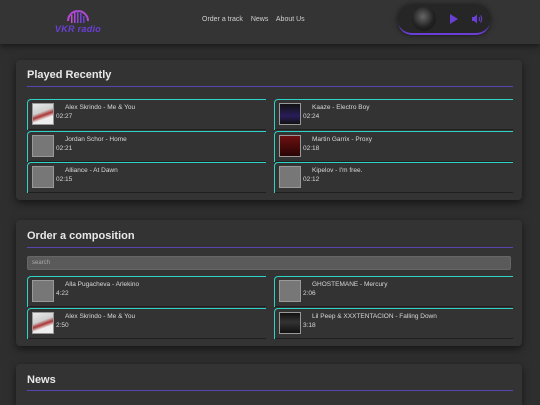  Describe the element at coordinates (222, 19) in the screenshot. I see `nav-order-track: Order a track` at that location.